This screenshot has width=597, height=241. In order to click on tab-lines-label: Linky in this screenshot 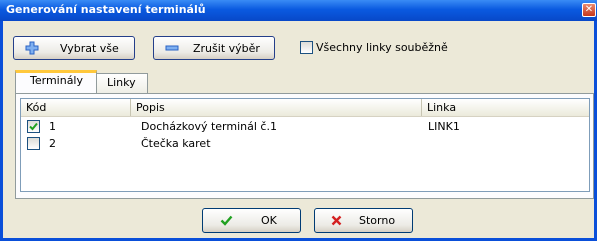, I will do `click(121, 82)`.